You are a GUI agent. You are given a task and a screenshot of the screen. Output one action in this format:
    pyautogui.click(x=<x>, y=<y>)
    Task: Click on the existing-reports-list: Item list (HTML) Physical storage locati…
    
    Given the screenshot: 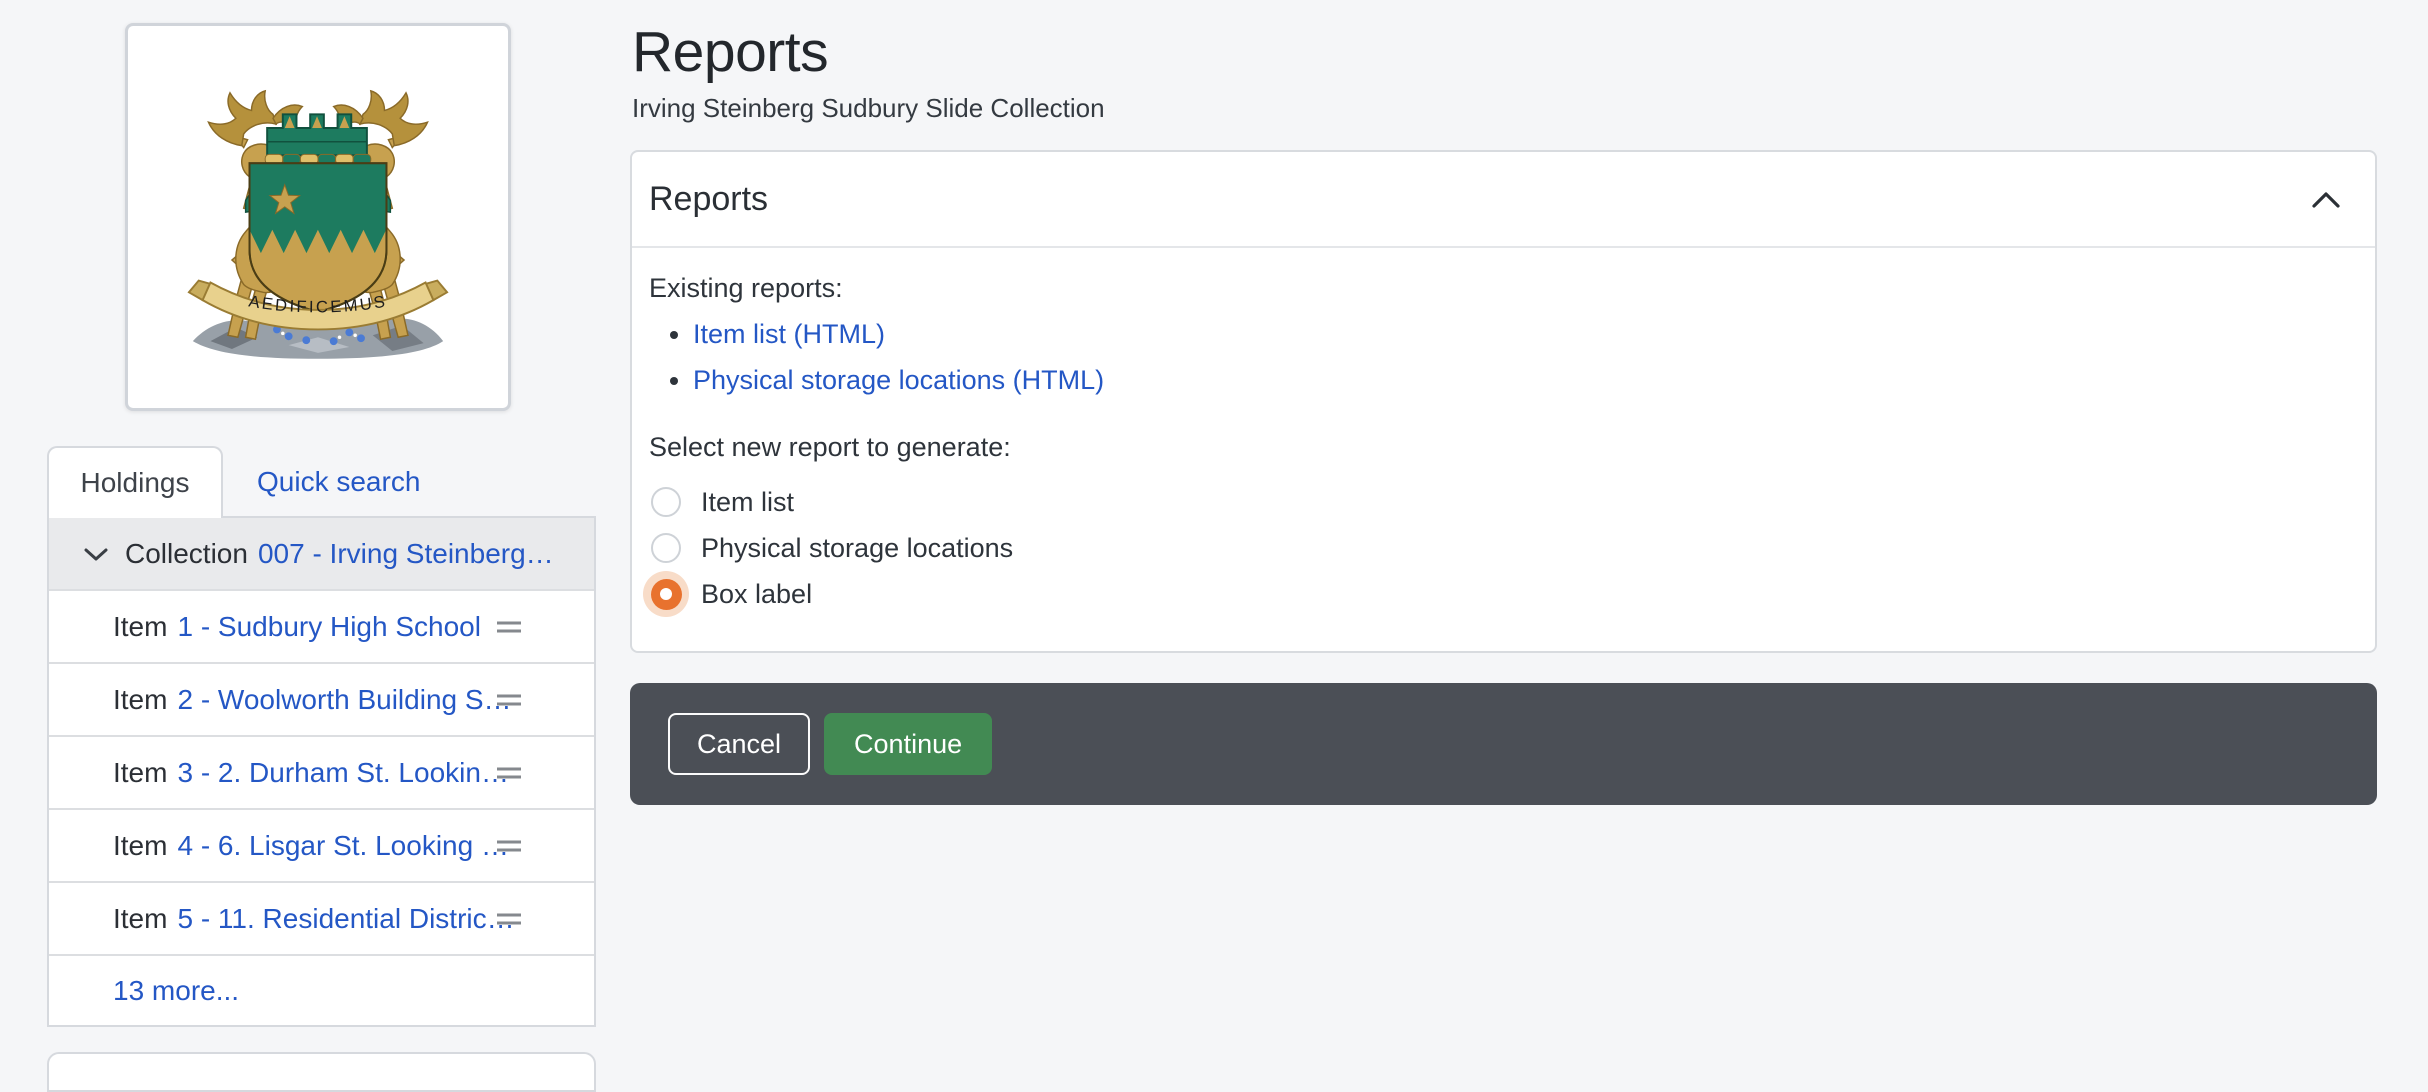 What is the action you would take?
    pyautogui.click(x=1503, y=358)
    